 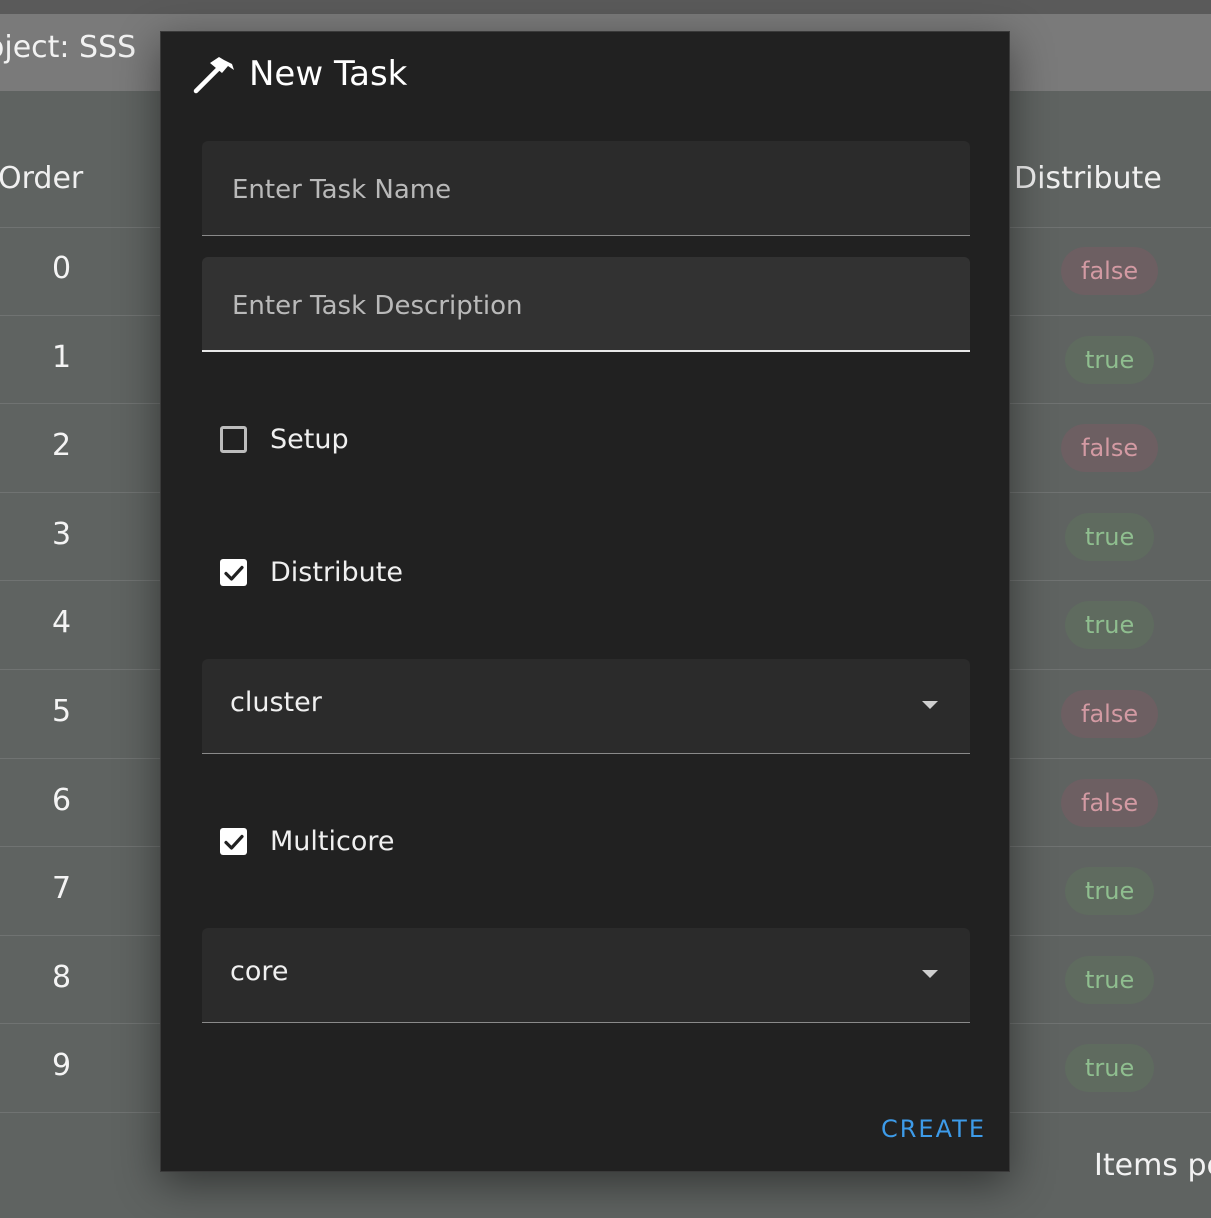 What do you see at coordinates (1152, 1165) in the screenshot?
I see `items-per-page-label: Items pe` at bounding box center [1152, 1165].